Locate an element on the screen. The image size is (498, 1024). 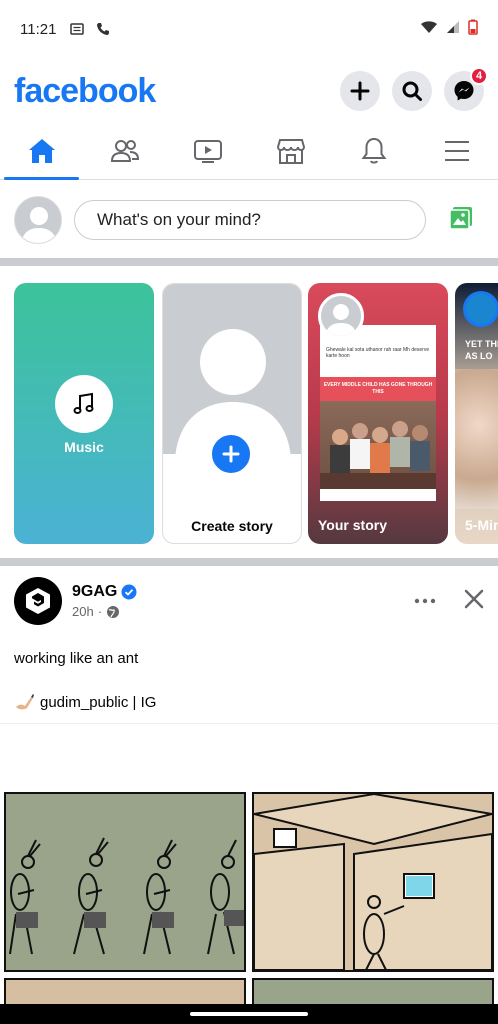
create-story-label: Create story is located at coordinates (232, 526).